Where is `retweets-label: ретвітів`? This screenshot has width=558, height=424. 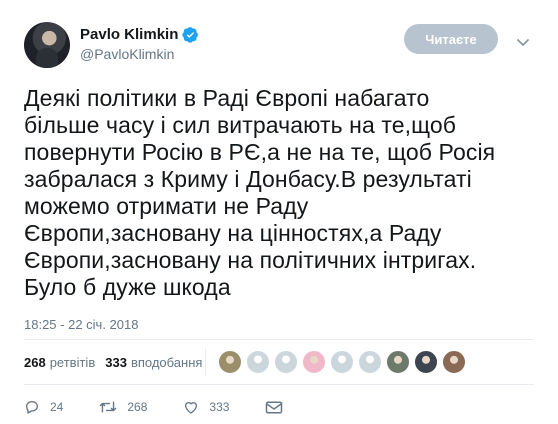 retweets-label: ретвітів is located at coordinates (72, 362).